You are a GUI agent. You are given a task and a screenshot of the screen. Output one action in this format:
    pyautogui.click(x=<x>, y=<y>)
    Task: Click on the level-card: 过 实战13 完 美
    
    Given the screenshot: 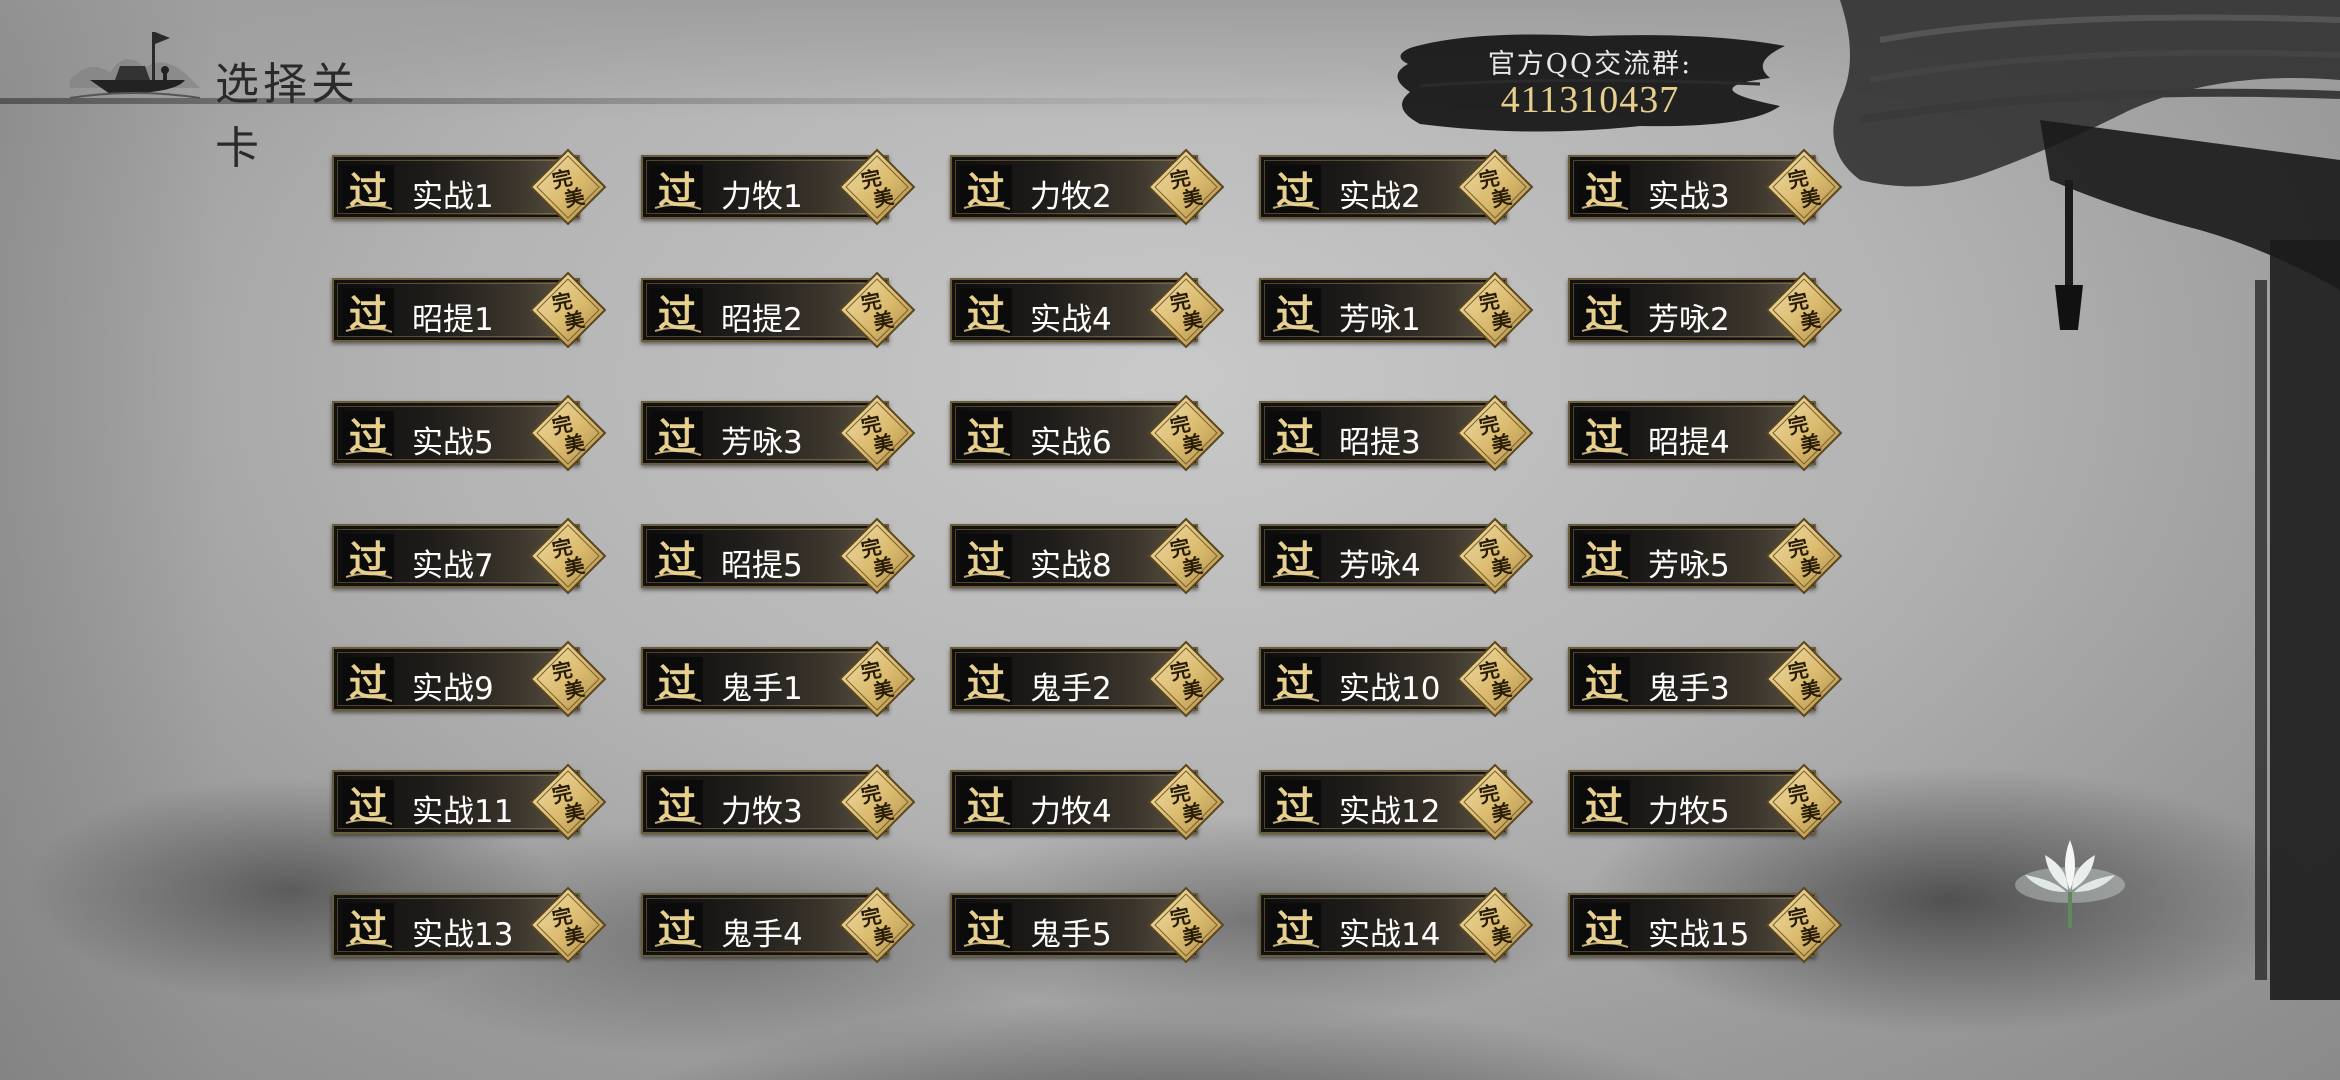 What is the action you would take?
    pyautogui.click(x=469, y=925)
    